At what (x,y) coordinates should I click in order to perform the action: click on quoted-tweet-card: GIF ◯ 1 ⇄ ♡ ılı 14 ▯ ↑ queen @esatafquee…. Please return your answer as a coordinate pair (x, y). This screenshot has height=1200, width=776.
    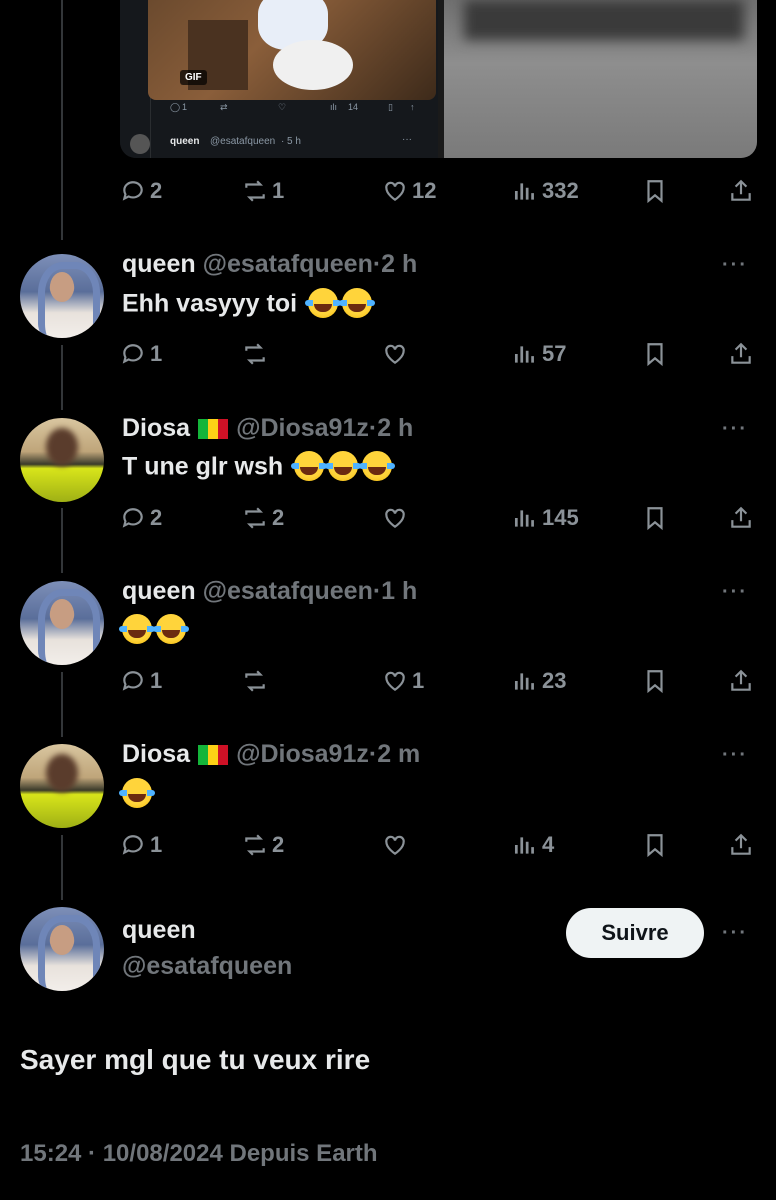
    Looking at the image, I should click on (279, 79).